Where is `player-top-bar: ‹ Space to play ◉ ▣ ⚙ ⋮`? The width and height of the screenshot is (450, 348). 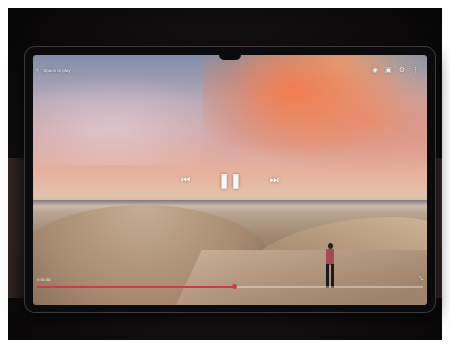
player-top-bar: ‹ Space to play ◉ ▣ ⚙ ⋮ is located at coordinates (230, 70).